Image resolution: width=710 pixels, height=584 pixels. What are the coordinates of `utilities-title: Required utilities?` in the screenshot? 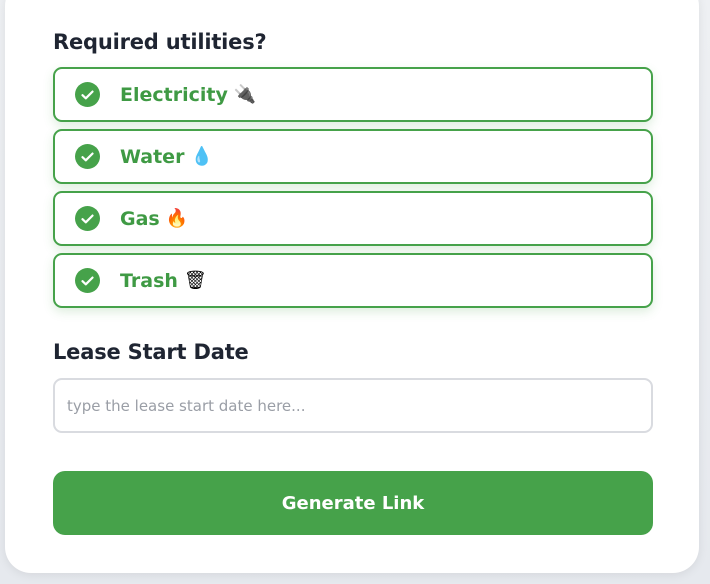 It's located at (160, 42).